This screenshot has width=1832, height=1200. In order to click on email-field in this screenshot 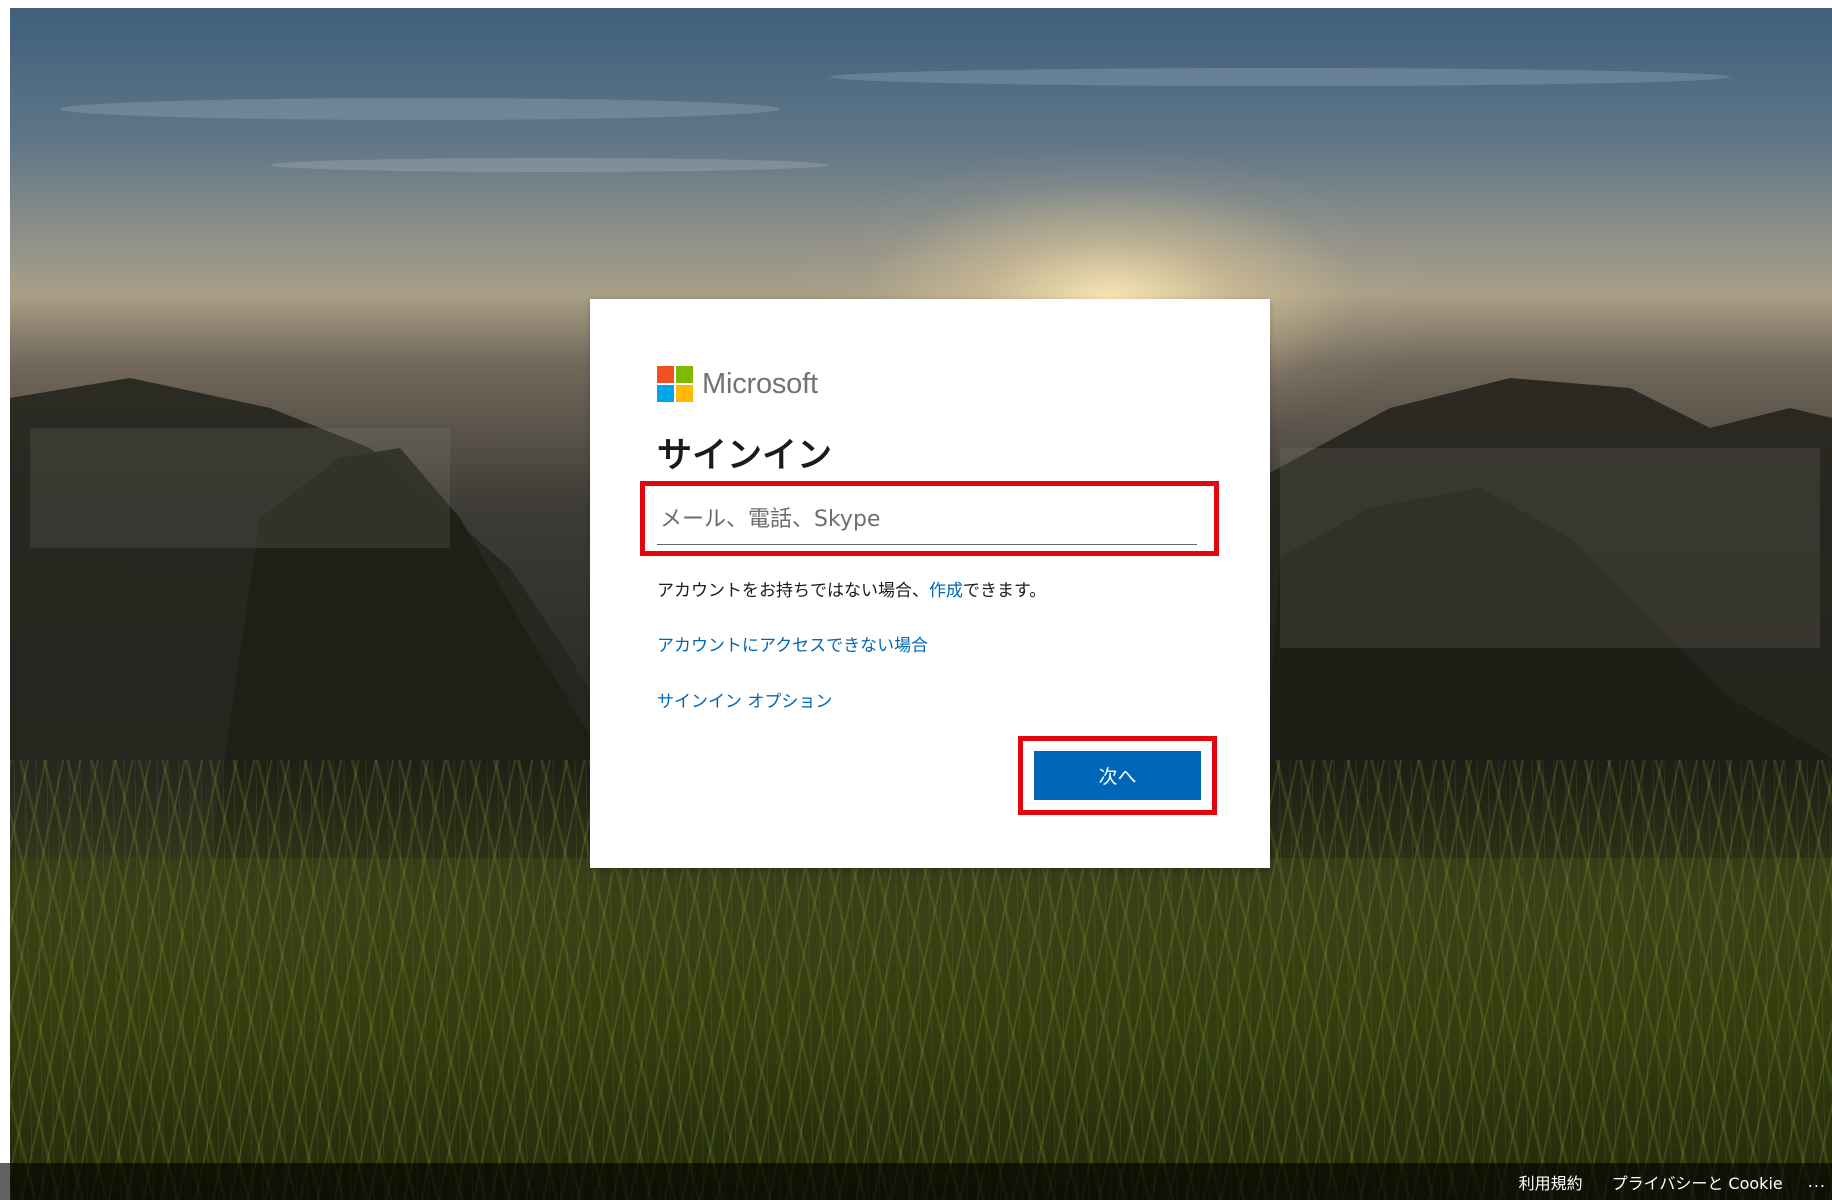, I will do `click(927, 520)`.